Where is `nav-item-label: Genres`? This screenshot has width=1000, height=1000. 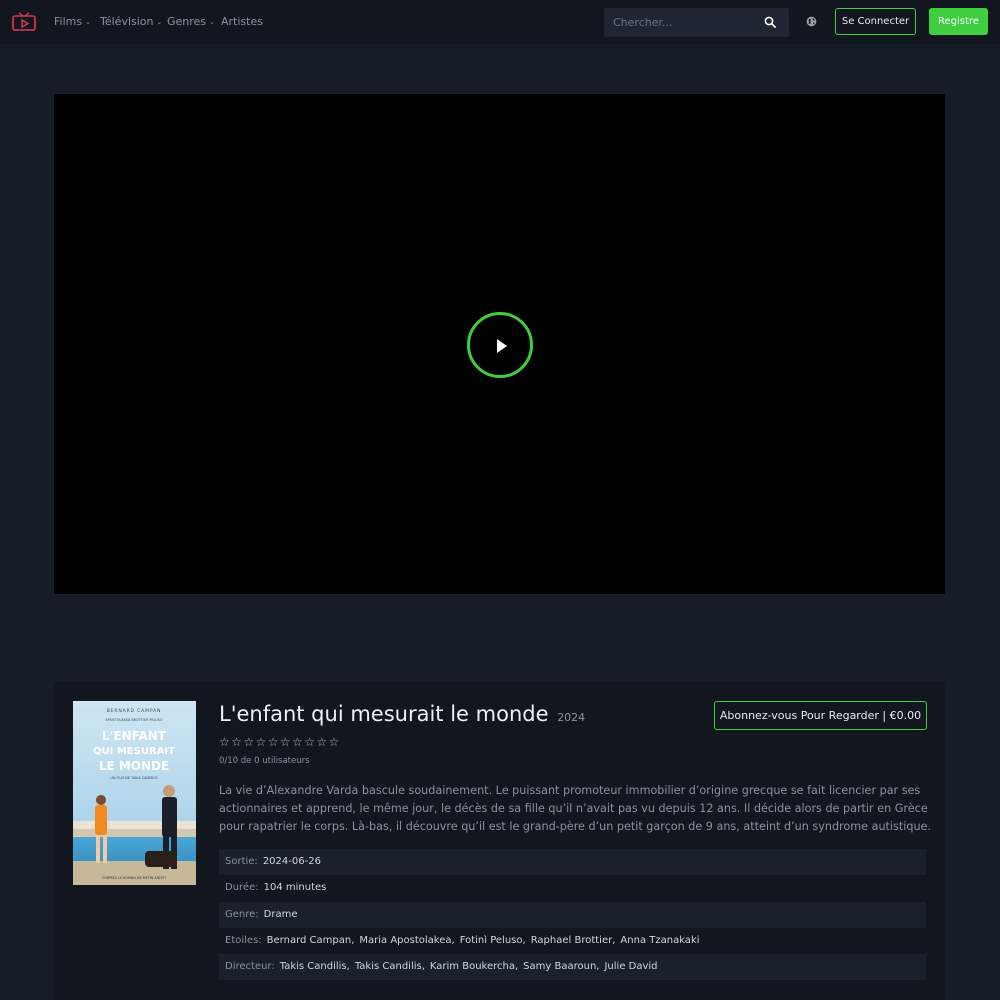 nav-item-label: Genres is located at coordinates (187, 21).